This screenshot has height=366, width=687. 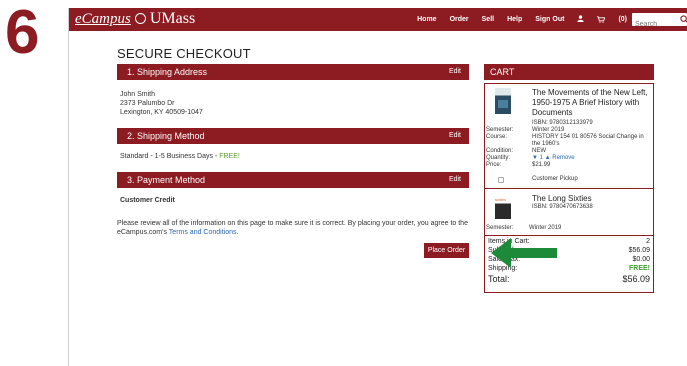 I want to click on step-number: 6, so click(x=22, y=33).